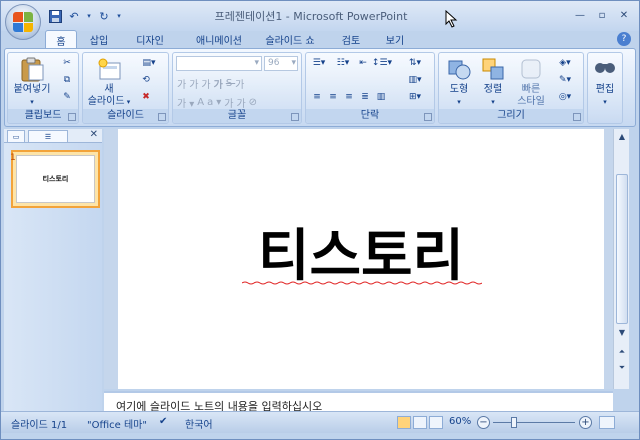  Describe the element at coordinates (585, 422) in the screenshot. I see `zoom-in-icon: +` at that location.